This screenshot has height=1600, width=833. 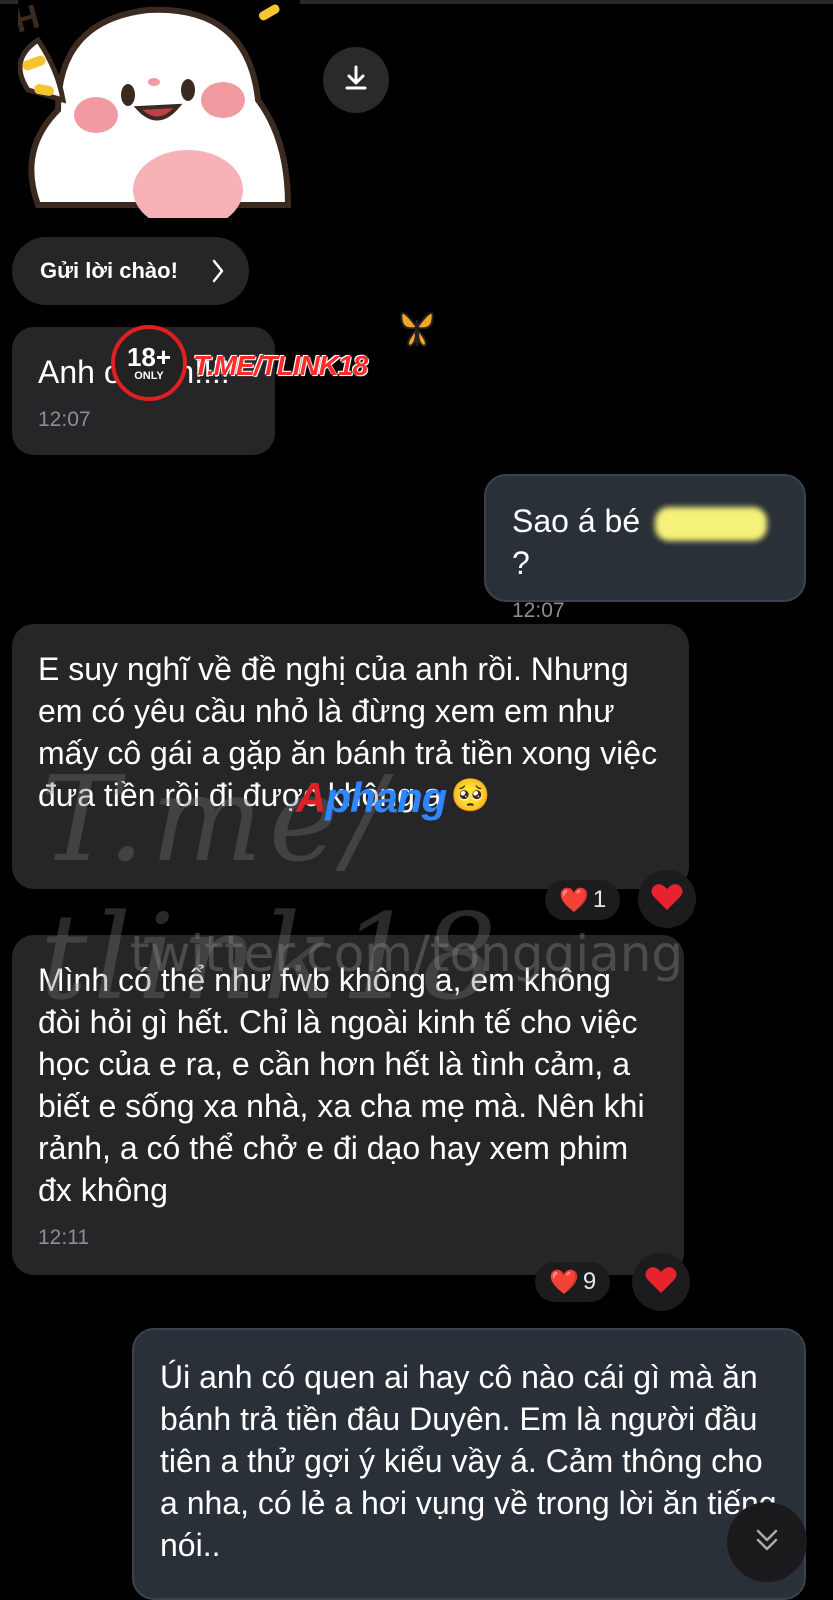 I want to click on double-chevron-down-icon, so click(x=767, y=1542).